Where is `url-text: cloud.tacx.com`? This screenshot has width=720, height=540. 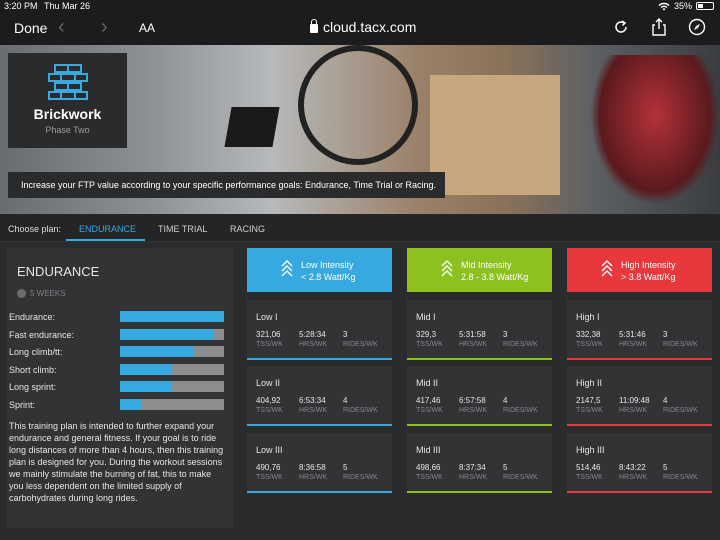
url-text: cloud.tacx.com is located at coordinates (370, 27).